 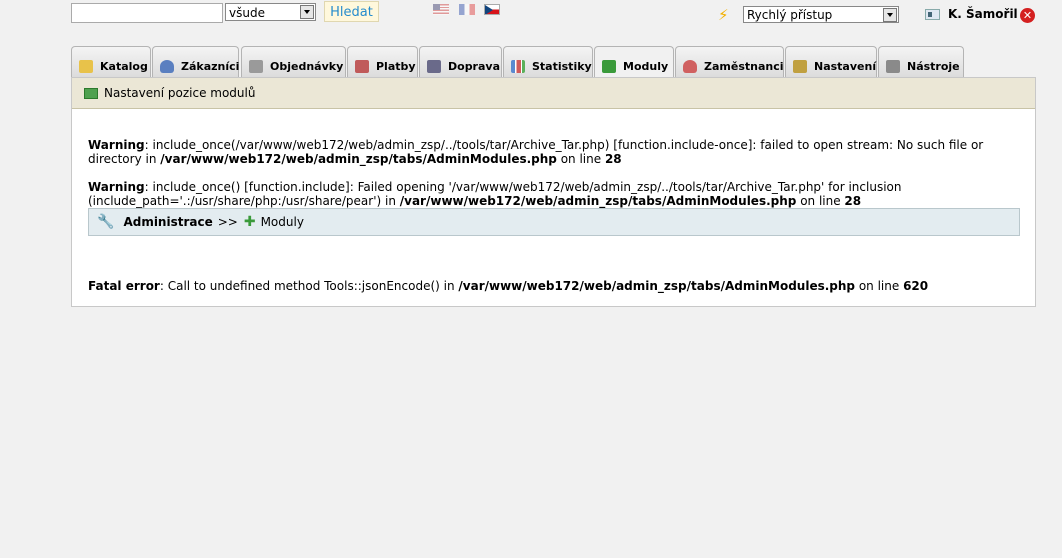 What do you see at coordinates (256, 66) in the screenshot?
I see `cart-icon` at bounding box center [256, 66].